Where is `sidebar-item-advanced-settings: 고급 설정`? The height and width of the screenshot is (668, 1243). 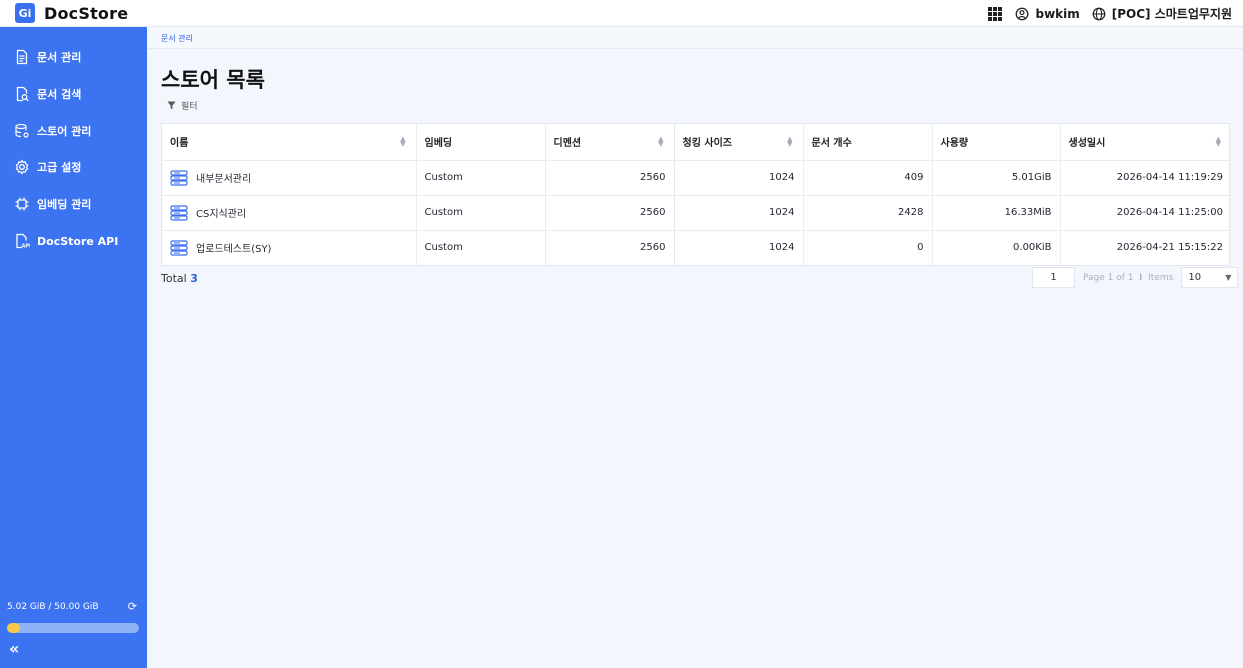
sidebar-item-advanced-settings: 고급 설정 is located at coordinates (73, 167).